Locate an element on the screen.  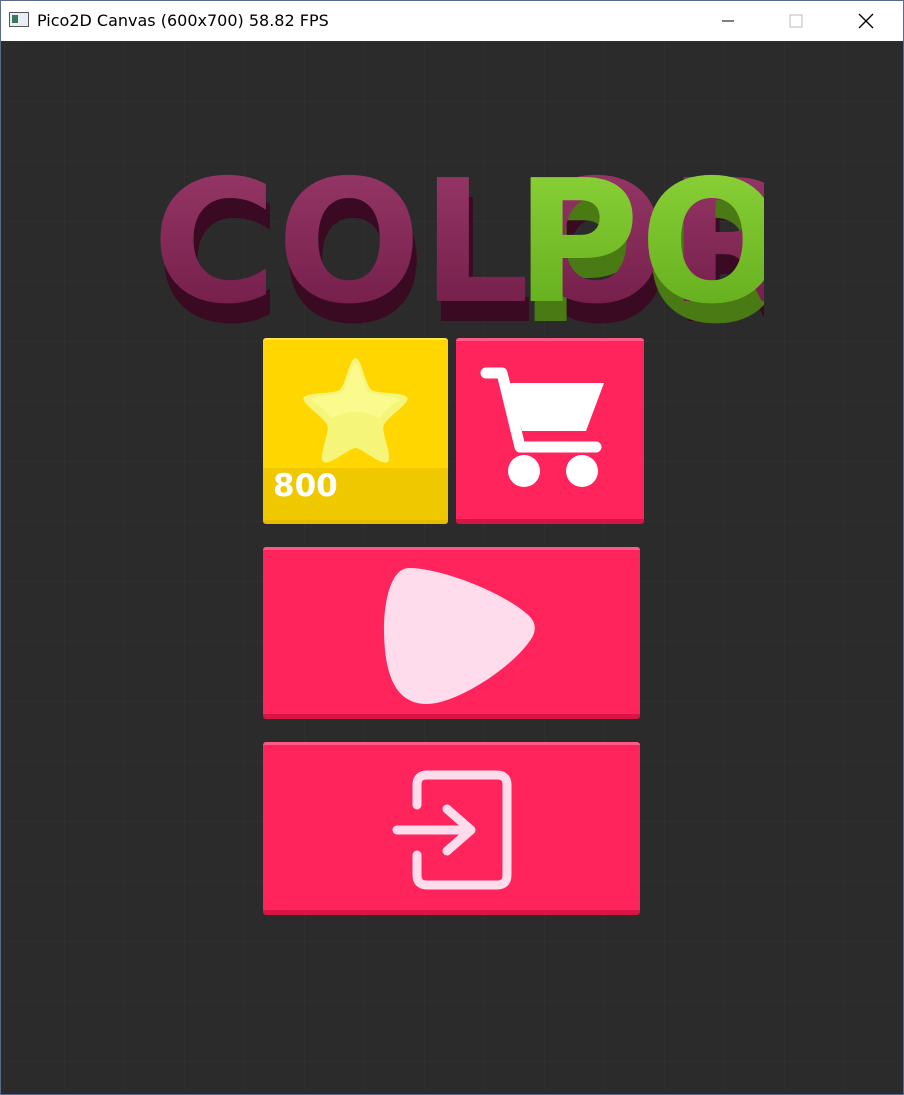
cart-icon is located at coordinates (542, 427).